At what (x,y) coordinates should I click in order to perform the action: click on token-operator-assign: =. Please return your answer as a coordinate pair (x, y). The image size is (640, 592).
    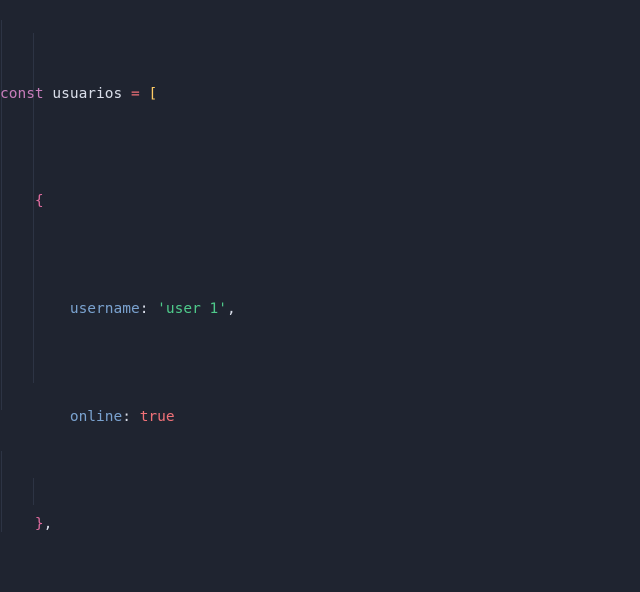
    Looking at the image, I should click on (135, 93).